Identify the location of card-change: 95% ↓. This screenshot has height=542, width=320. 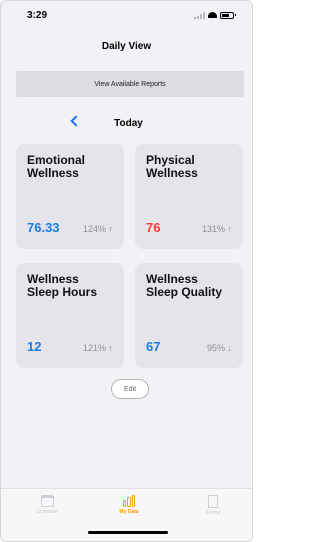
(219, 348).